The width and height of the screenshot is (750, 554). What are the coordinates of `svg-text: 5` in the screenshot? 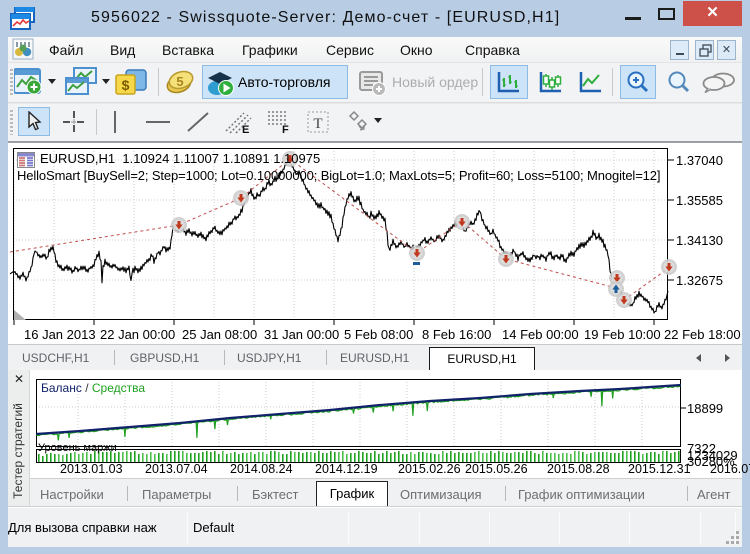 It's located at (179, 81).